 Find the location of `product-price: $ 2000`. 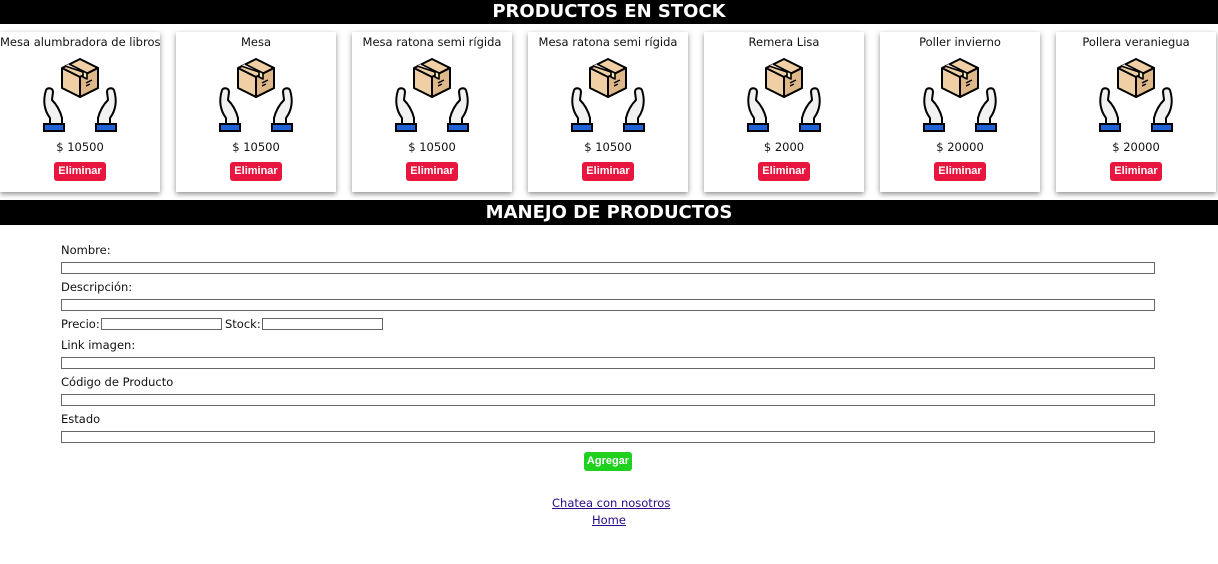

product-price: $ 2000 is located at coordinates (784, 147).